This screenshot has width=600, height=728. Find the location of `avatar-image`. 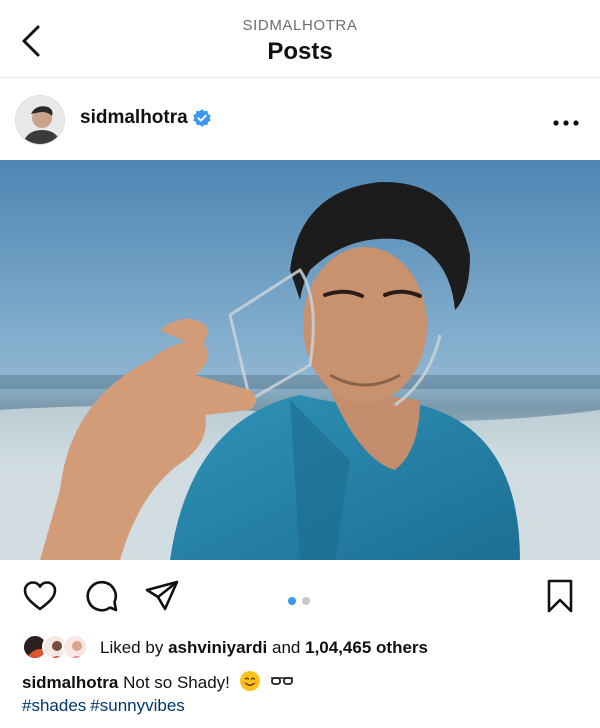

avatar-image is located at coordinates (40, 120).